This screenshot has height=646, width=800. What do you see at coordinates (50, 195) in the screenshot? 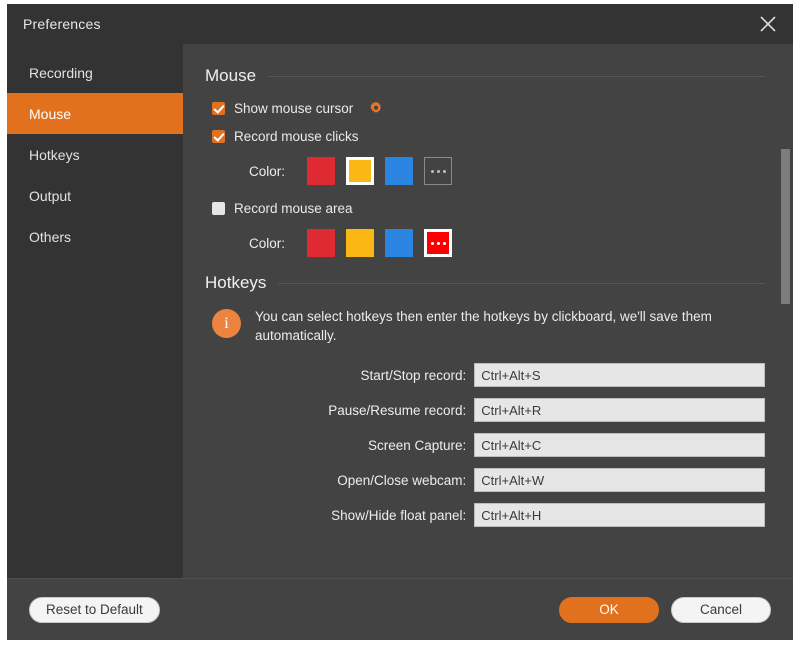
I see `sidebar-item-label: Output` at bounding box center [50, 195].